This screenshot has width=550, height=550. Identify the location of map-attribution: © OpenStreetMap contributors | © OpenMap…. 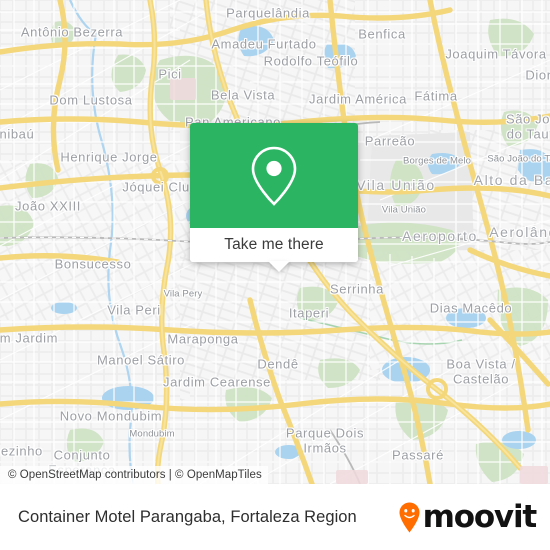
(134, 475).